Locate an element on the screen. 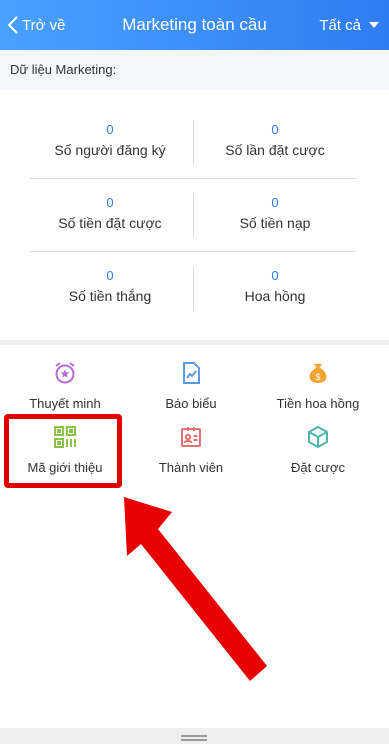  red-arrow-annotation is located at coordinates (195, 589).